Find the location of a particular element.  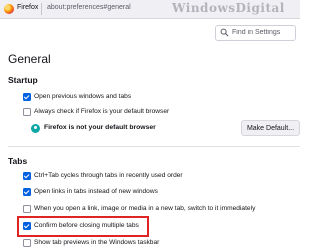

checkbox-label: Show tab previews in the Windows taskbar is located at coordinates (97, 242).